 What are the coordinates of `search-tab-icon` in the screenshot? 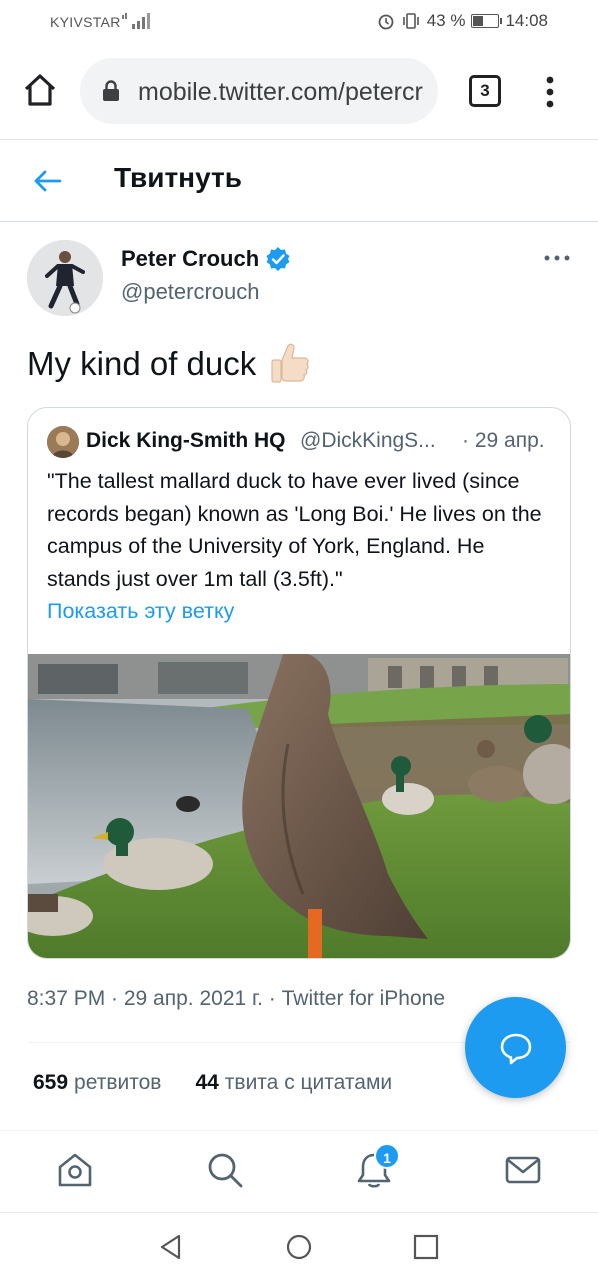 It's located at (225, 1170).